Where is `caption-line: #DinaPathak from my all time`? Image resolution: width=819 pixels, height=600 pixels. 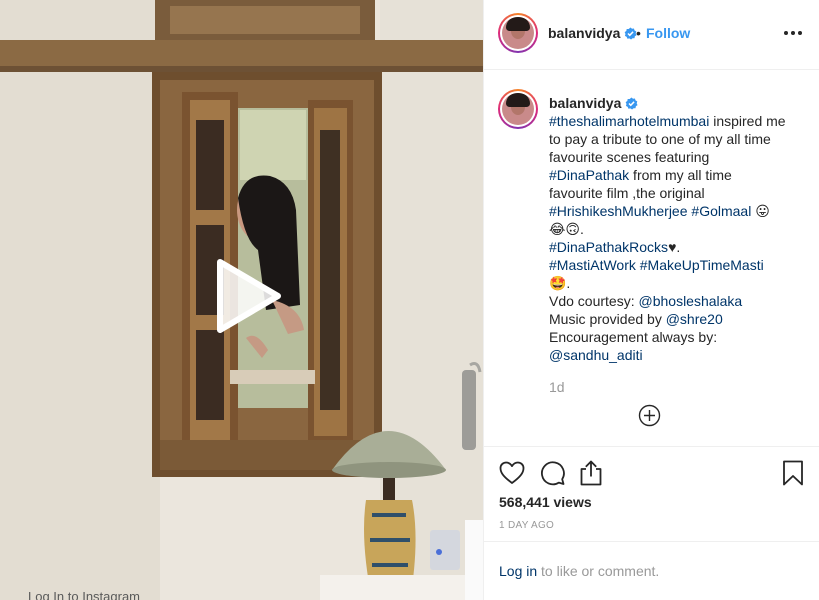 caption-line: #DinaPathak from my all time is located at coordinates (675, 175).